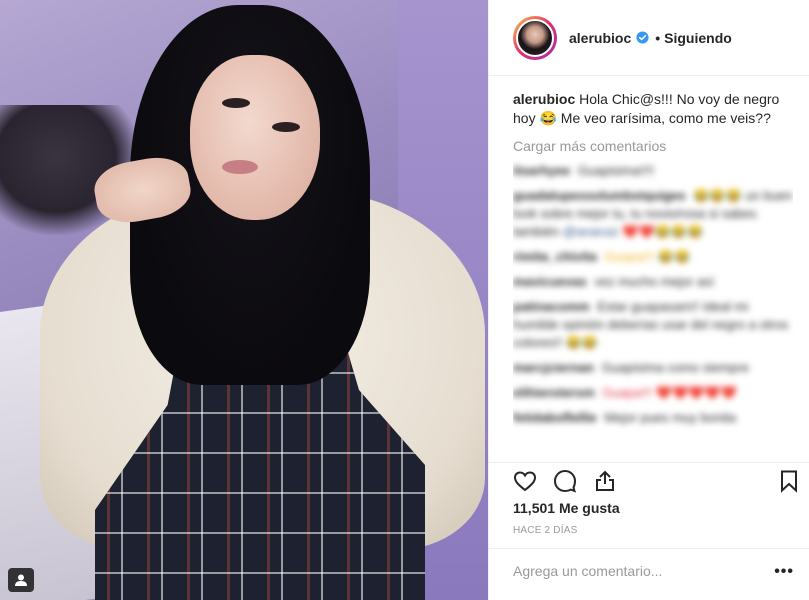 The image size is (809, 600). I want to click on comment-text: Mejor pues muy bonita, so click(670, 417).